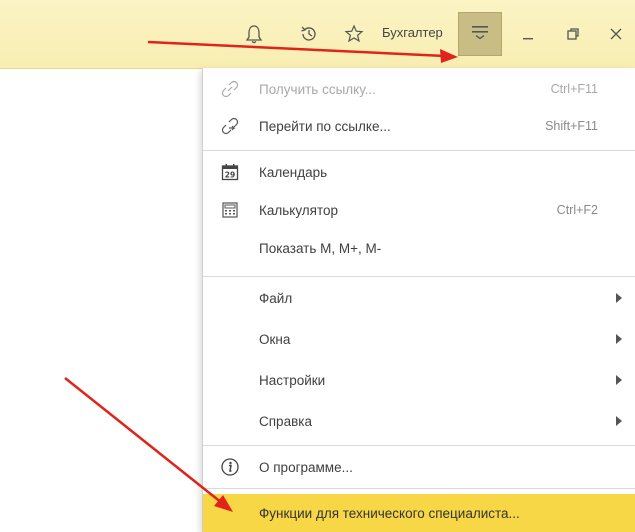  Describe the element at coordinates (419, 380) in the screenshot. I see `menu-item-settings: Настройки` at that location.